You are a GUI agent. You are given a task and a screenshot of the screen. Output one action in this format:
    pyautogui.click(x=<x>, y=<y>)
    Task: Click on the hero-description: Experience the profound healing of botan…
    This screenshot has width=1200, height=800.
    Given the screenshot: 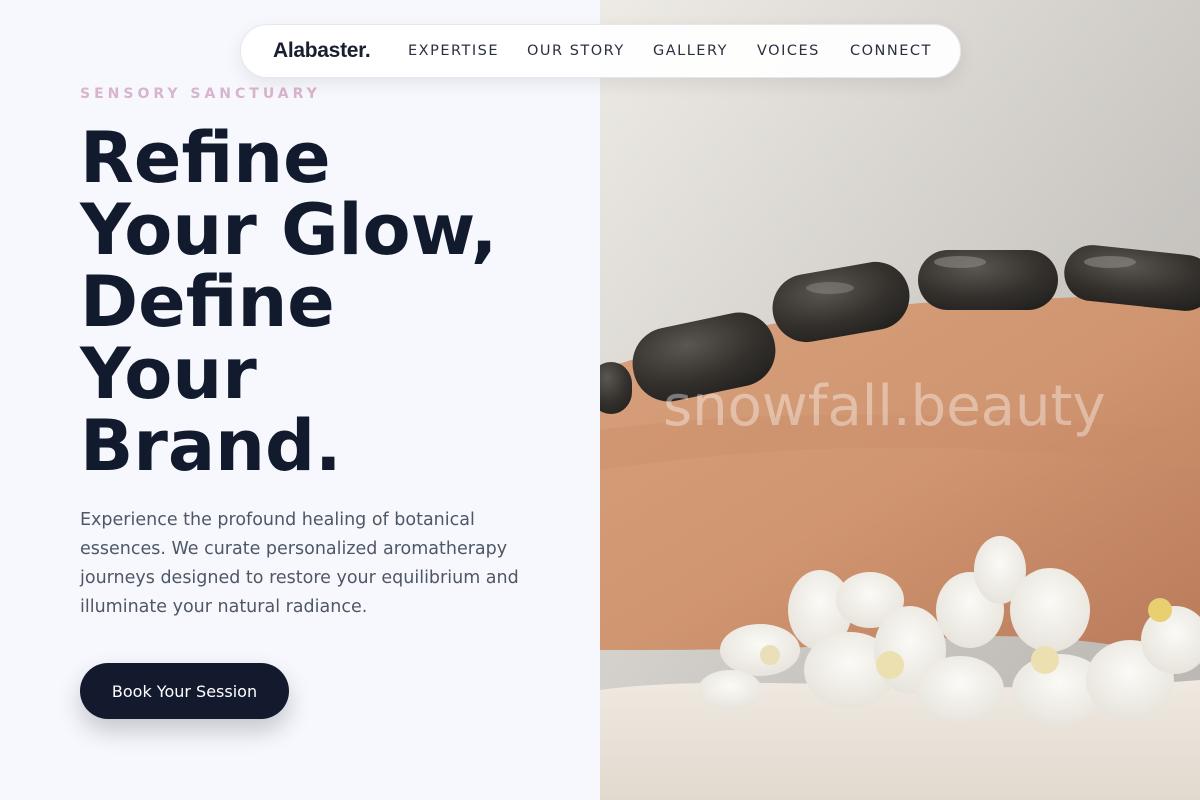 What is the action you would take?
    pyautogui.click(x=299, y=563)
    